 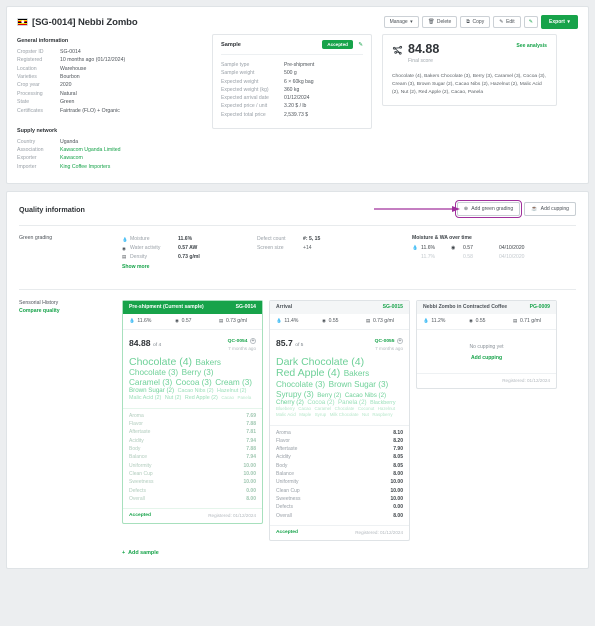 What do you see at coordinates (70, 311) in the screenshot?
I see `compare-quality-link: Compare quality` at bounding box center [70, 311].